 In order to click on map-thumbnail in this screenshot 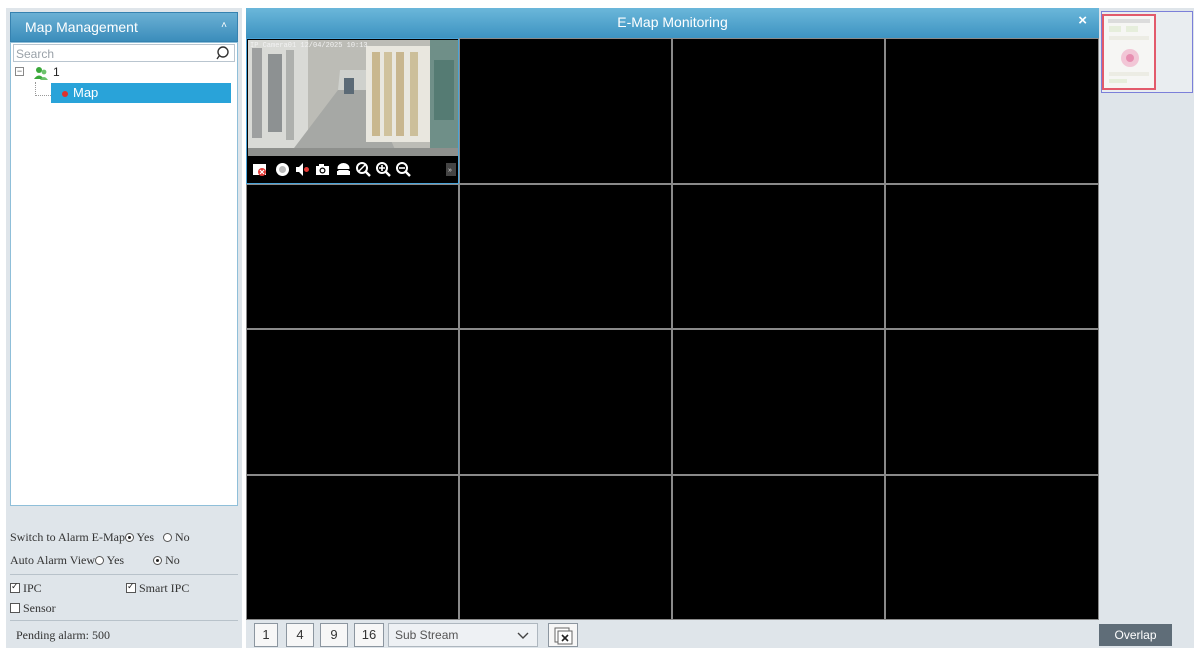, I will do `click(1147, 52)`.